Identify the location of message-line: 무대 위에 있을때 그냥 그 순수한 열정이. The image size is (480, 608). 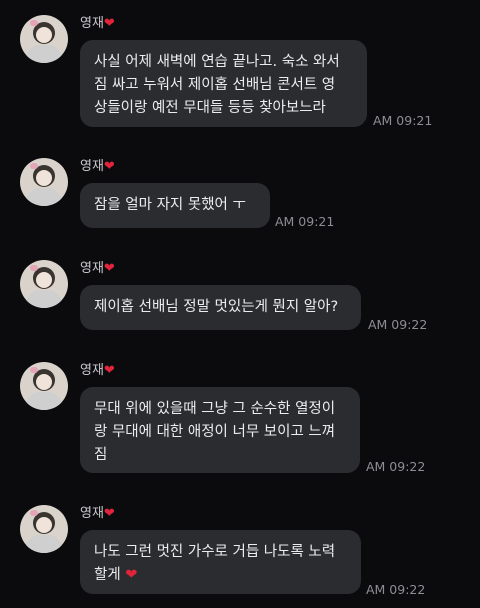
(215, 409).